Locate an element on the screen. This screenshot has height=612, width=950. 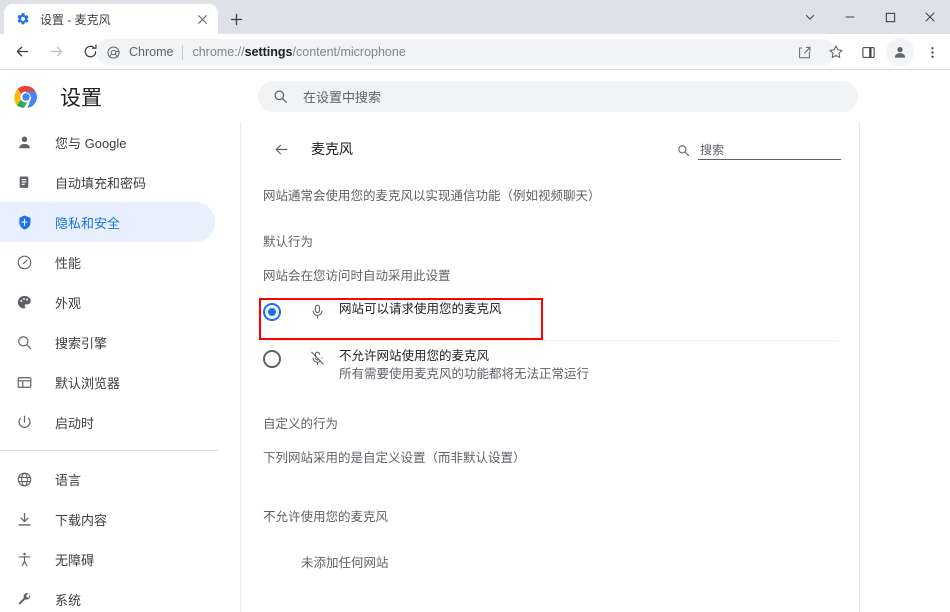
omnibox-scheme-label: Chrome is located at coordinates (151, 52).